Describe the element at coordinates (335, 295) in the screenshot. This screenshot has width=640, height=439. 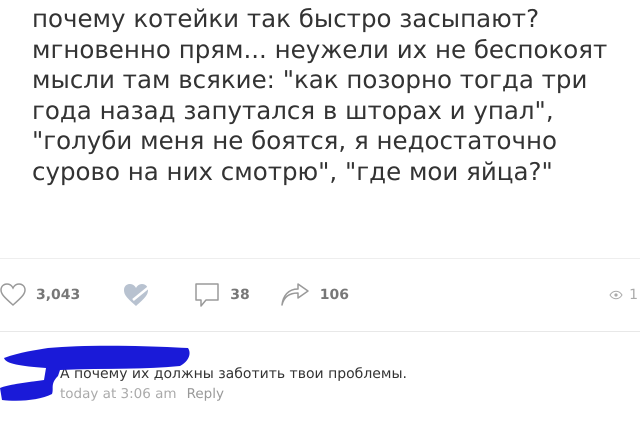
I see `share-count: 106` at that location.